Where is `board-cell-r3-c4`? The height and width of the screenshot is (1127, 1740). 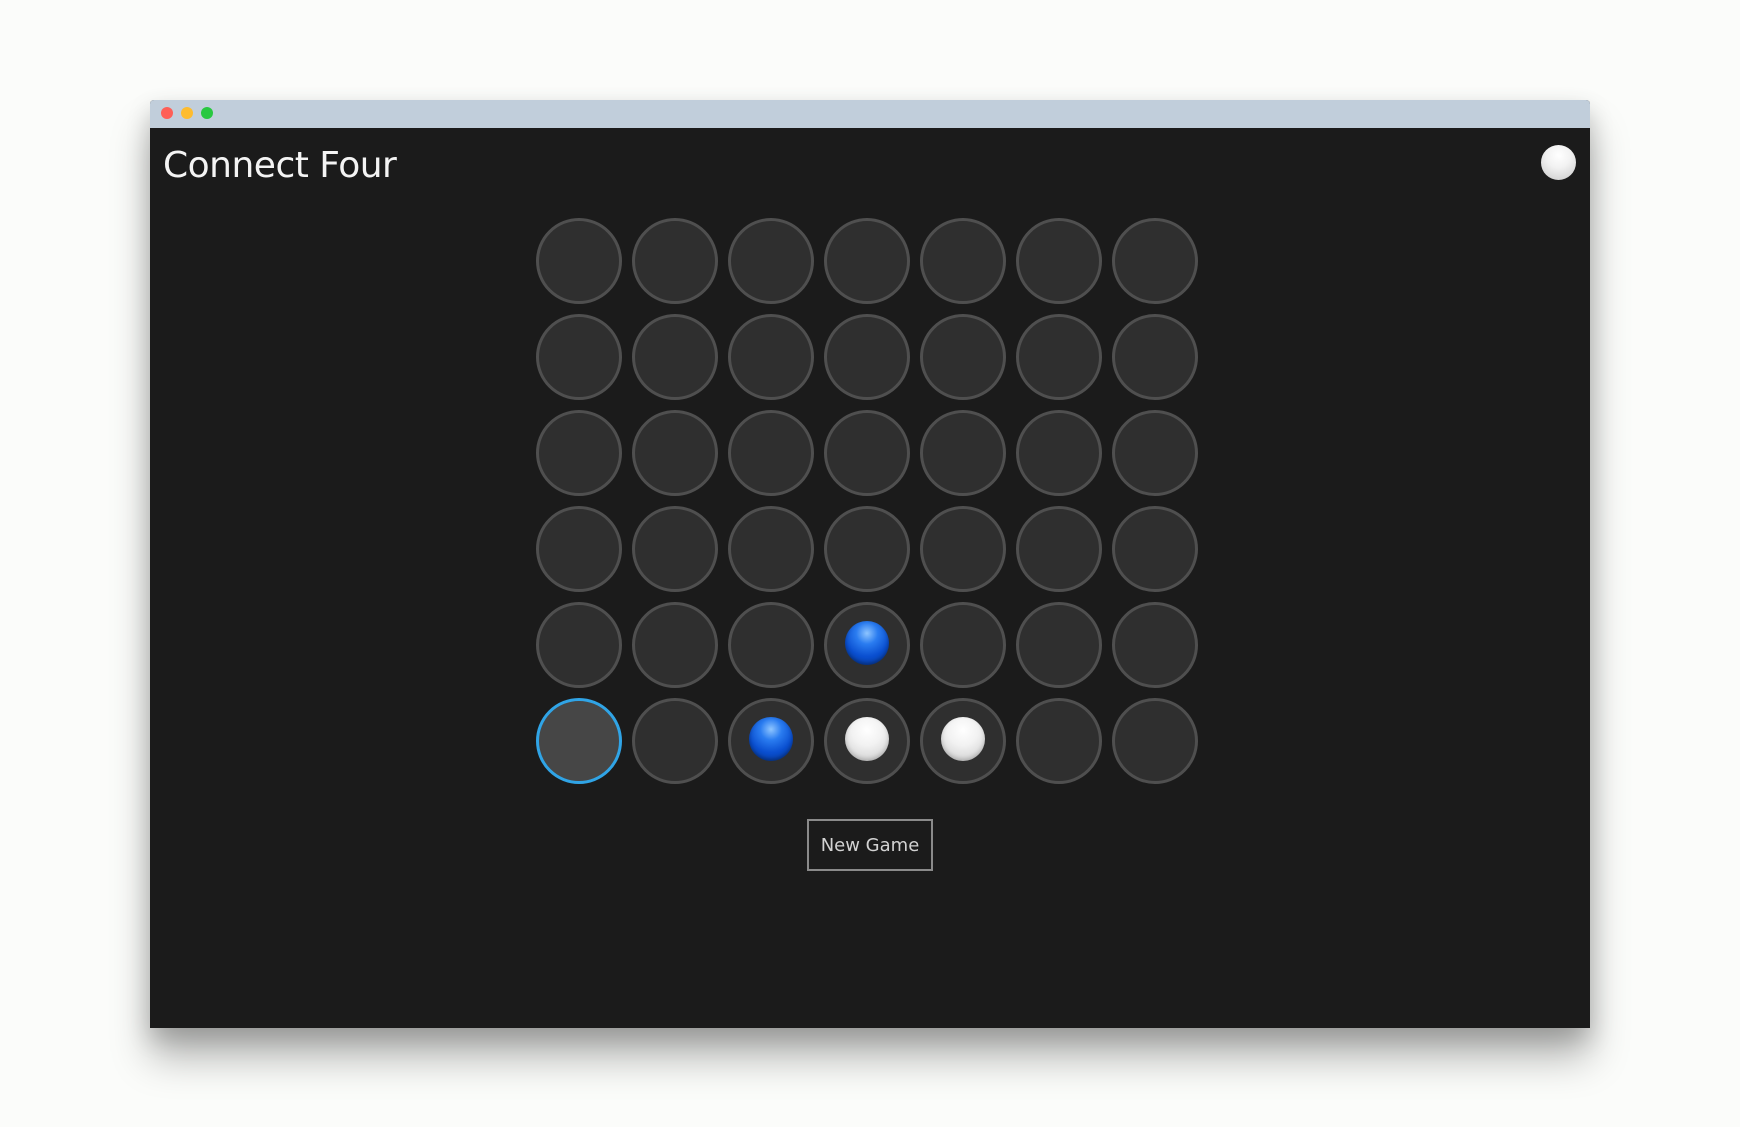 board-cell-r3-c4 is located at coordinates (867, 453).